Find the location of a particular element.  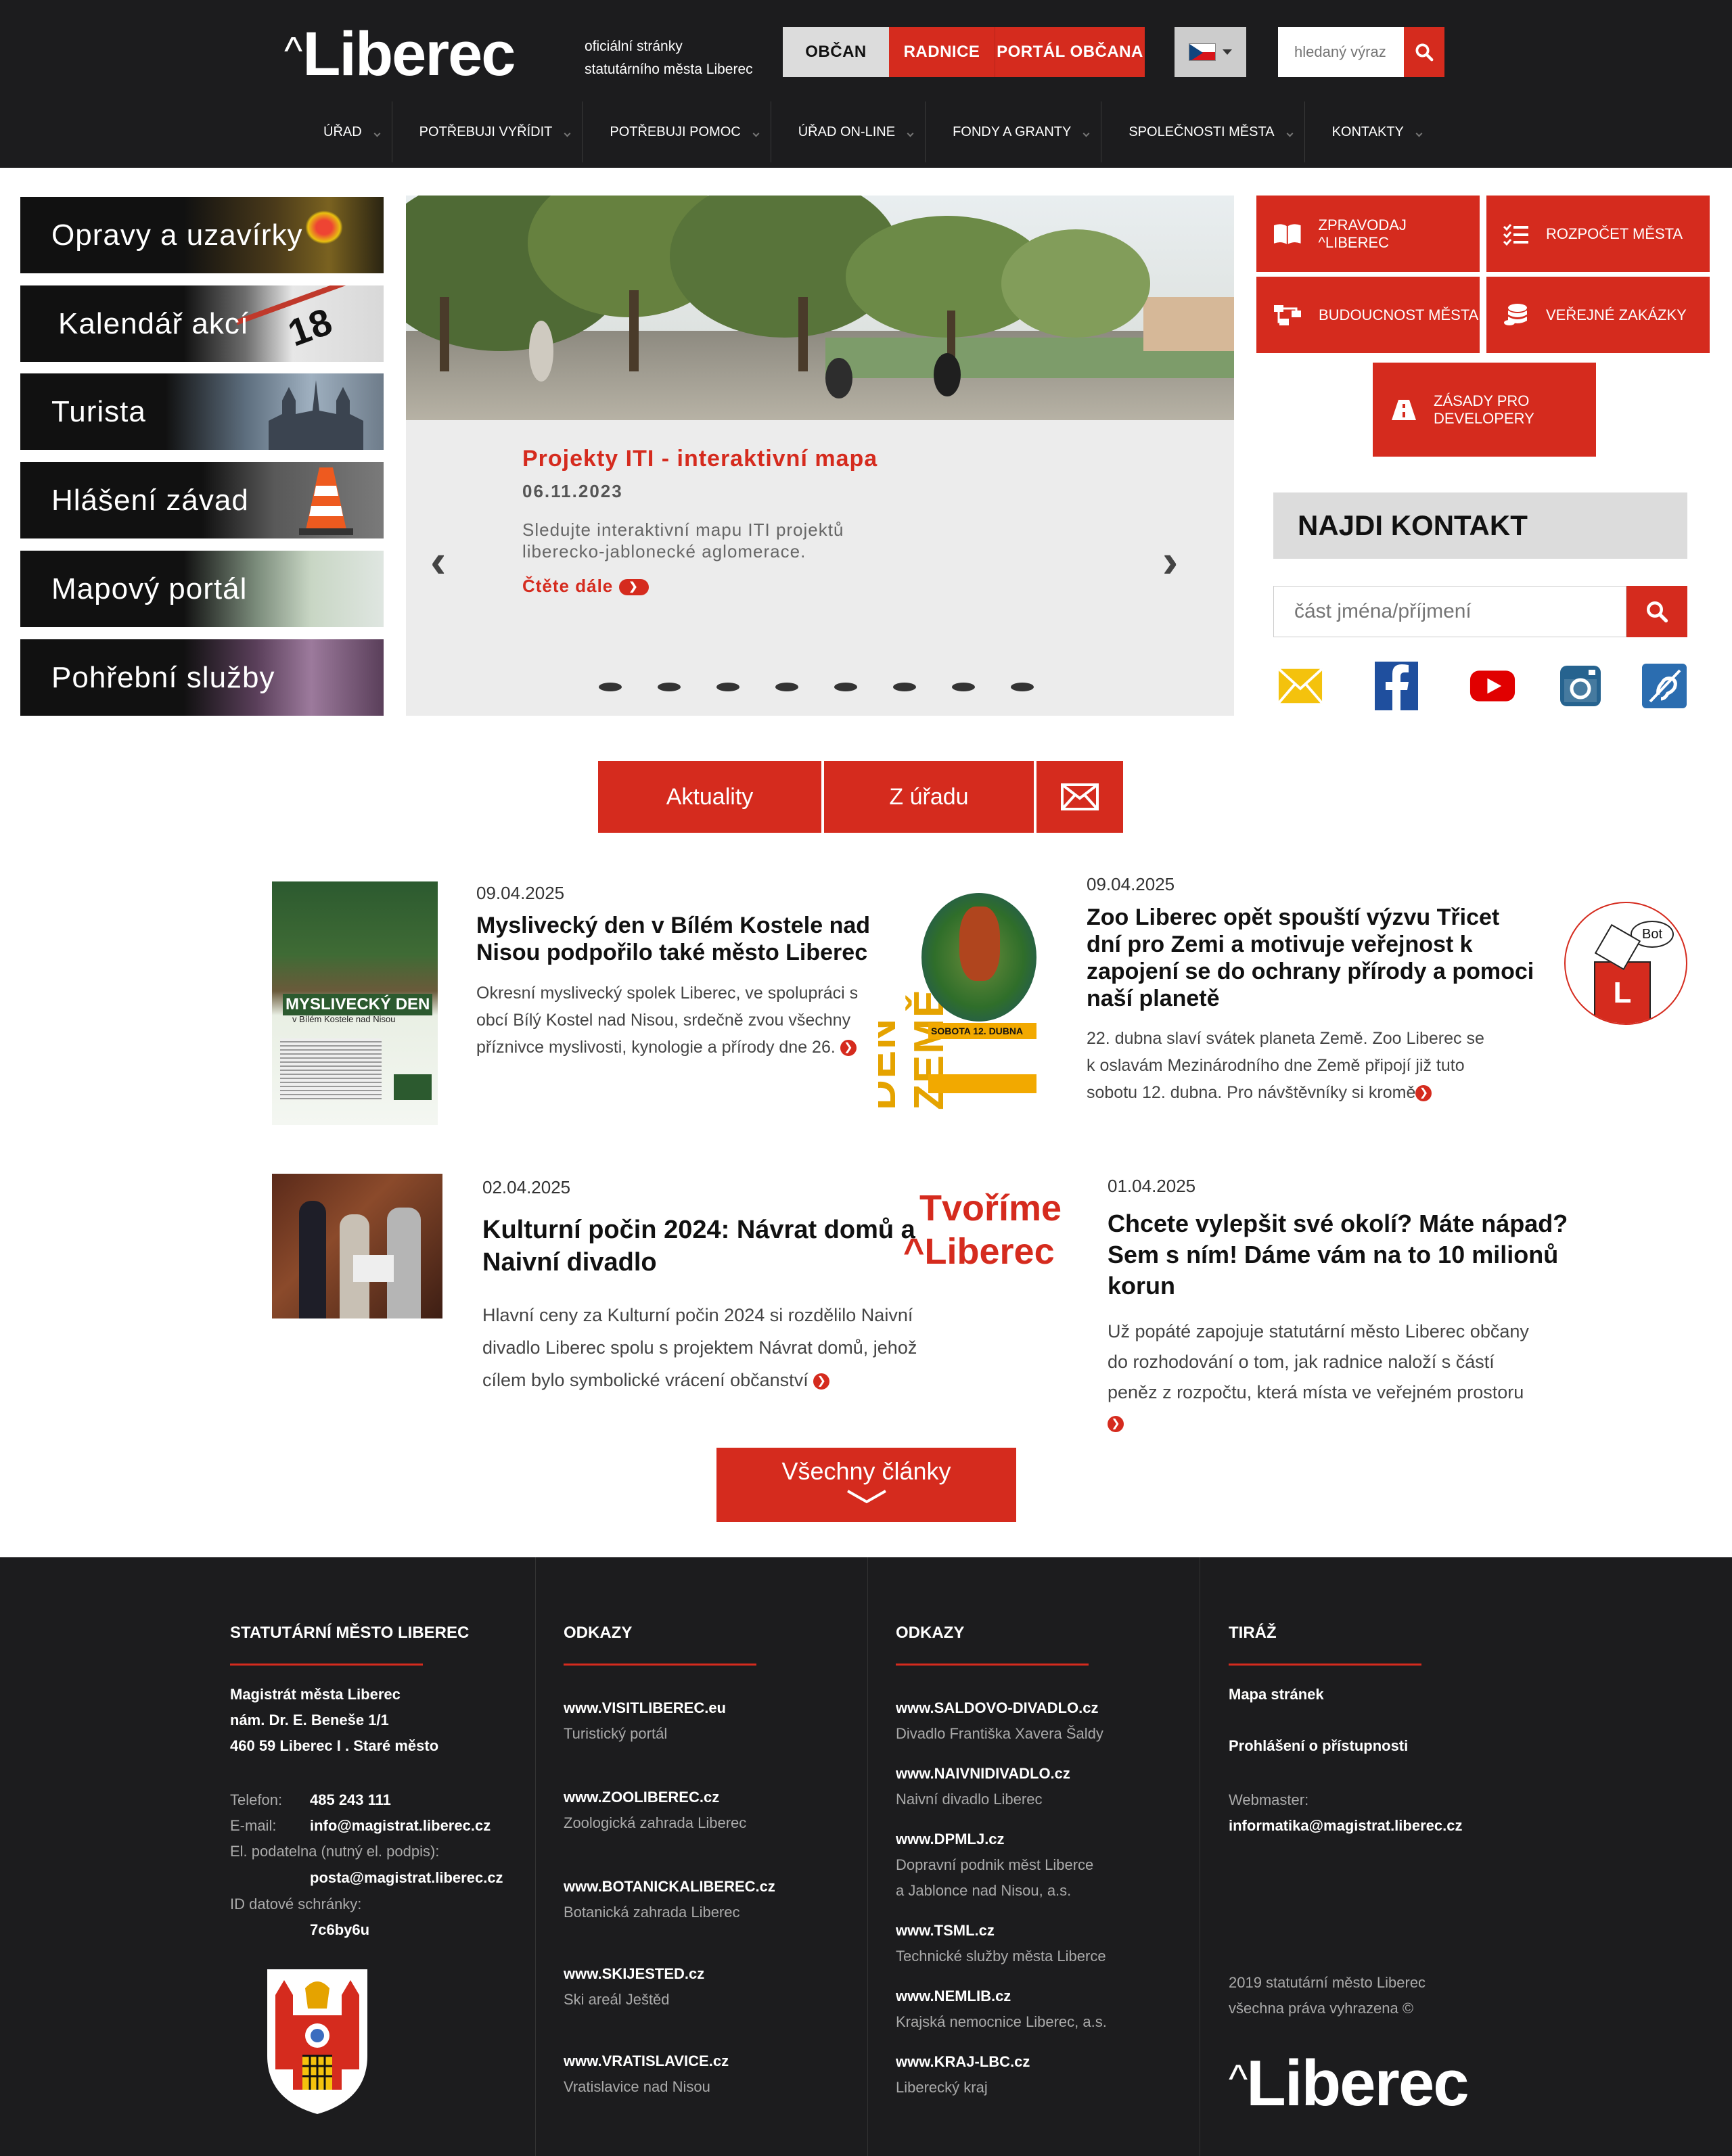

tile-hlaseni-zavad: Hlášení závad is located at coordinates (202, 500).